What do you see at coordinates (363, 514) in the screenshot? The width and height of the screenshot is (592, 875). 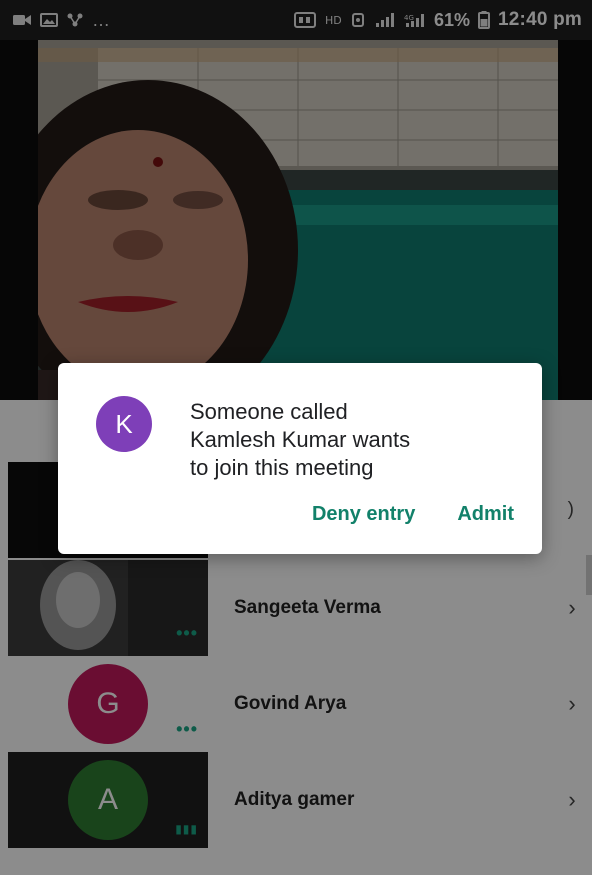 I see `deny-entry-button: Deny entry` at bounding box center [363, 514].